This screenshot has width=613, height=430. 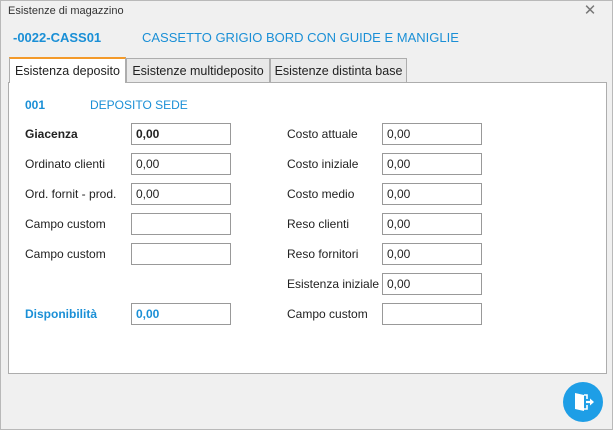 I want to click on esistenza-iniziale-field, so click(x=432, y=284).